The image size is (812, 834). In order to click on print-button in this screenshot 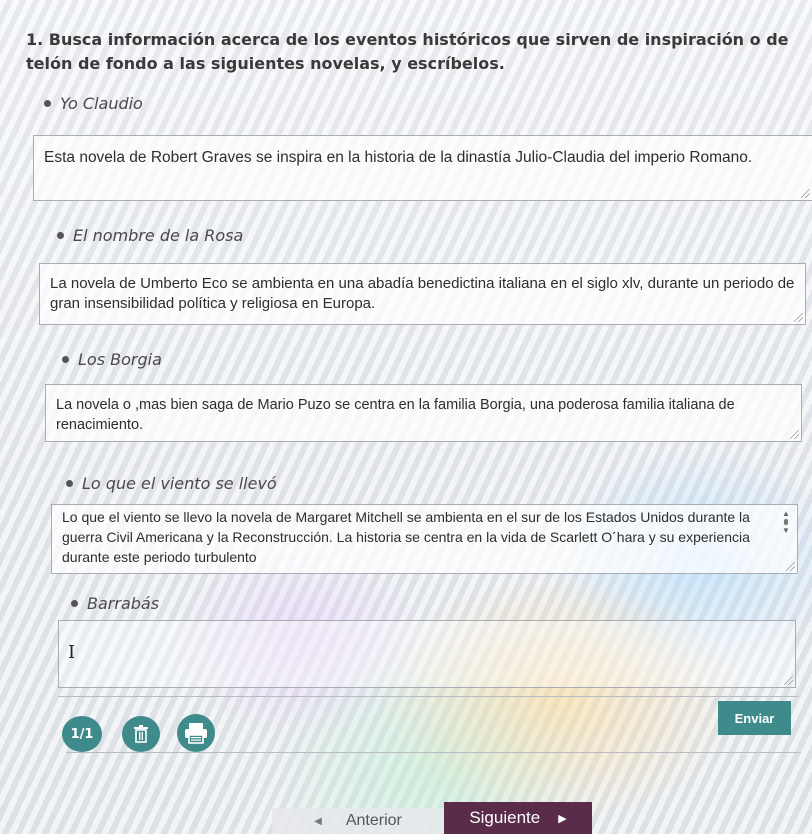, I will do `click(196, 733)`.